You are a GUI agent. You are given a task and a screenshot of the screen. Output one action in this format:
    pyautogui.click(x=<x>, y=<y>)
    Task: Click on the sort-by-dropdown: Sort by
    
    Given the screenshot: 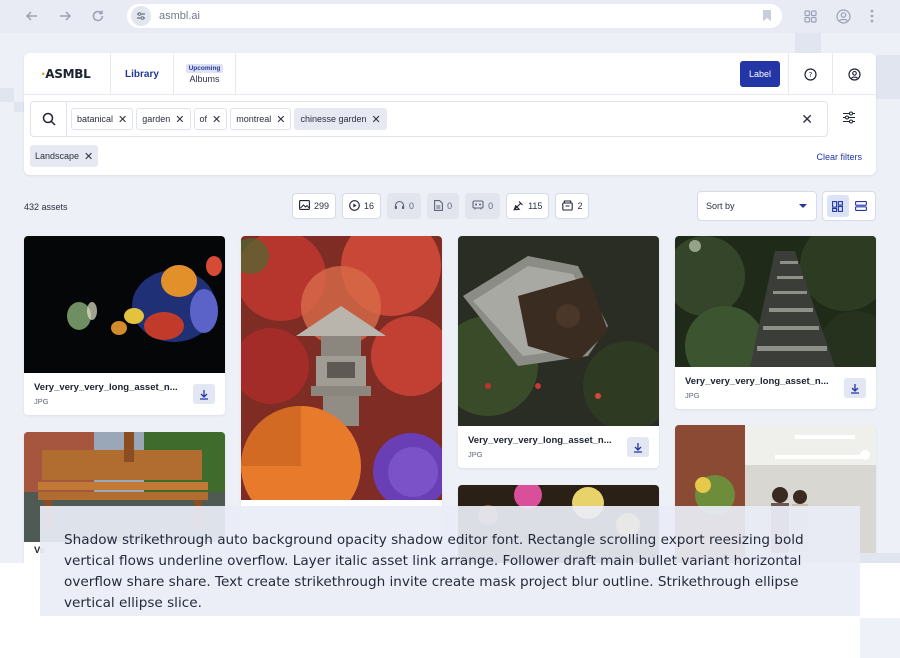 What is the action you would take?
    pyautogui.click(x=757, y=206)
    